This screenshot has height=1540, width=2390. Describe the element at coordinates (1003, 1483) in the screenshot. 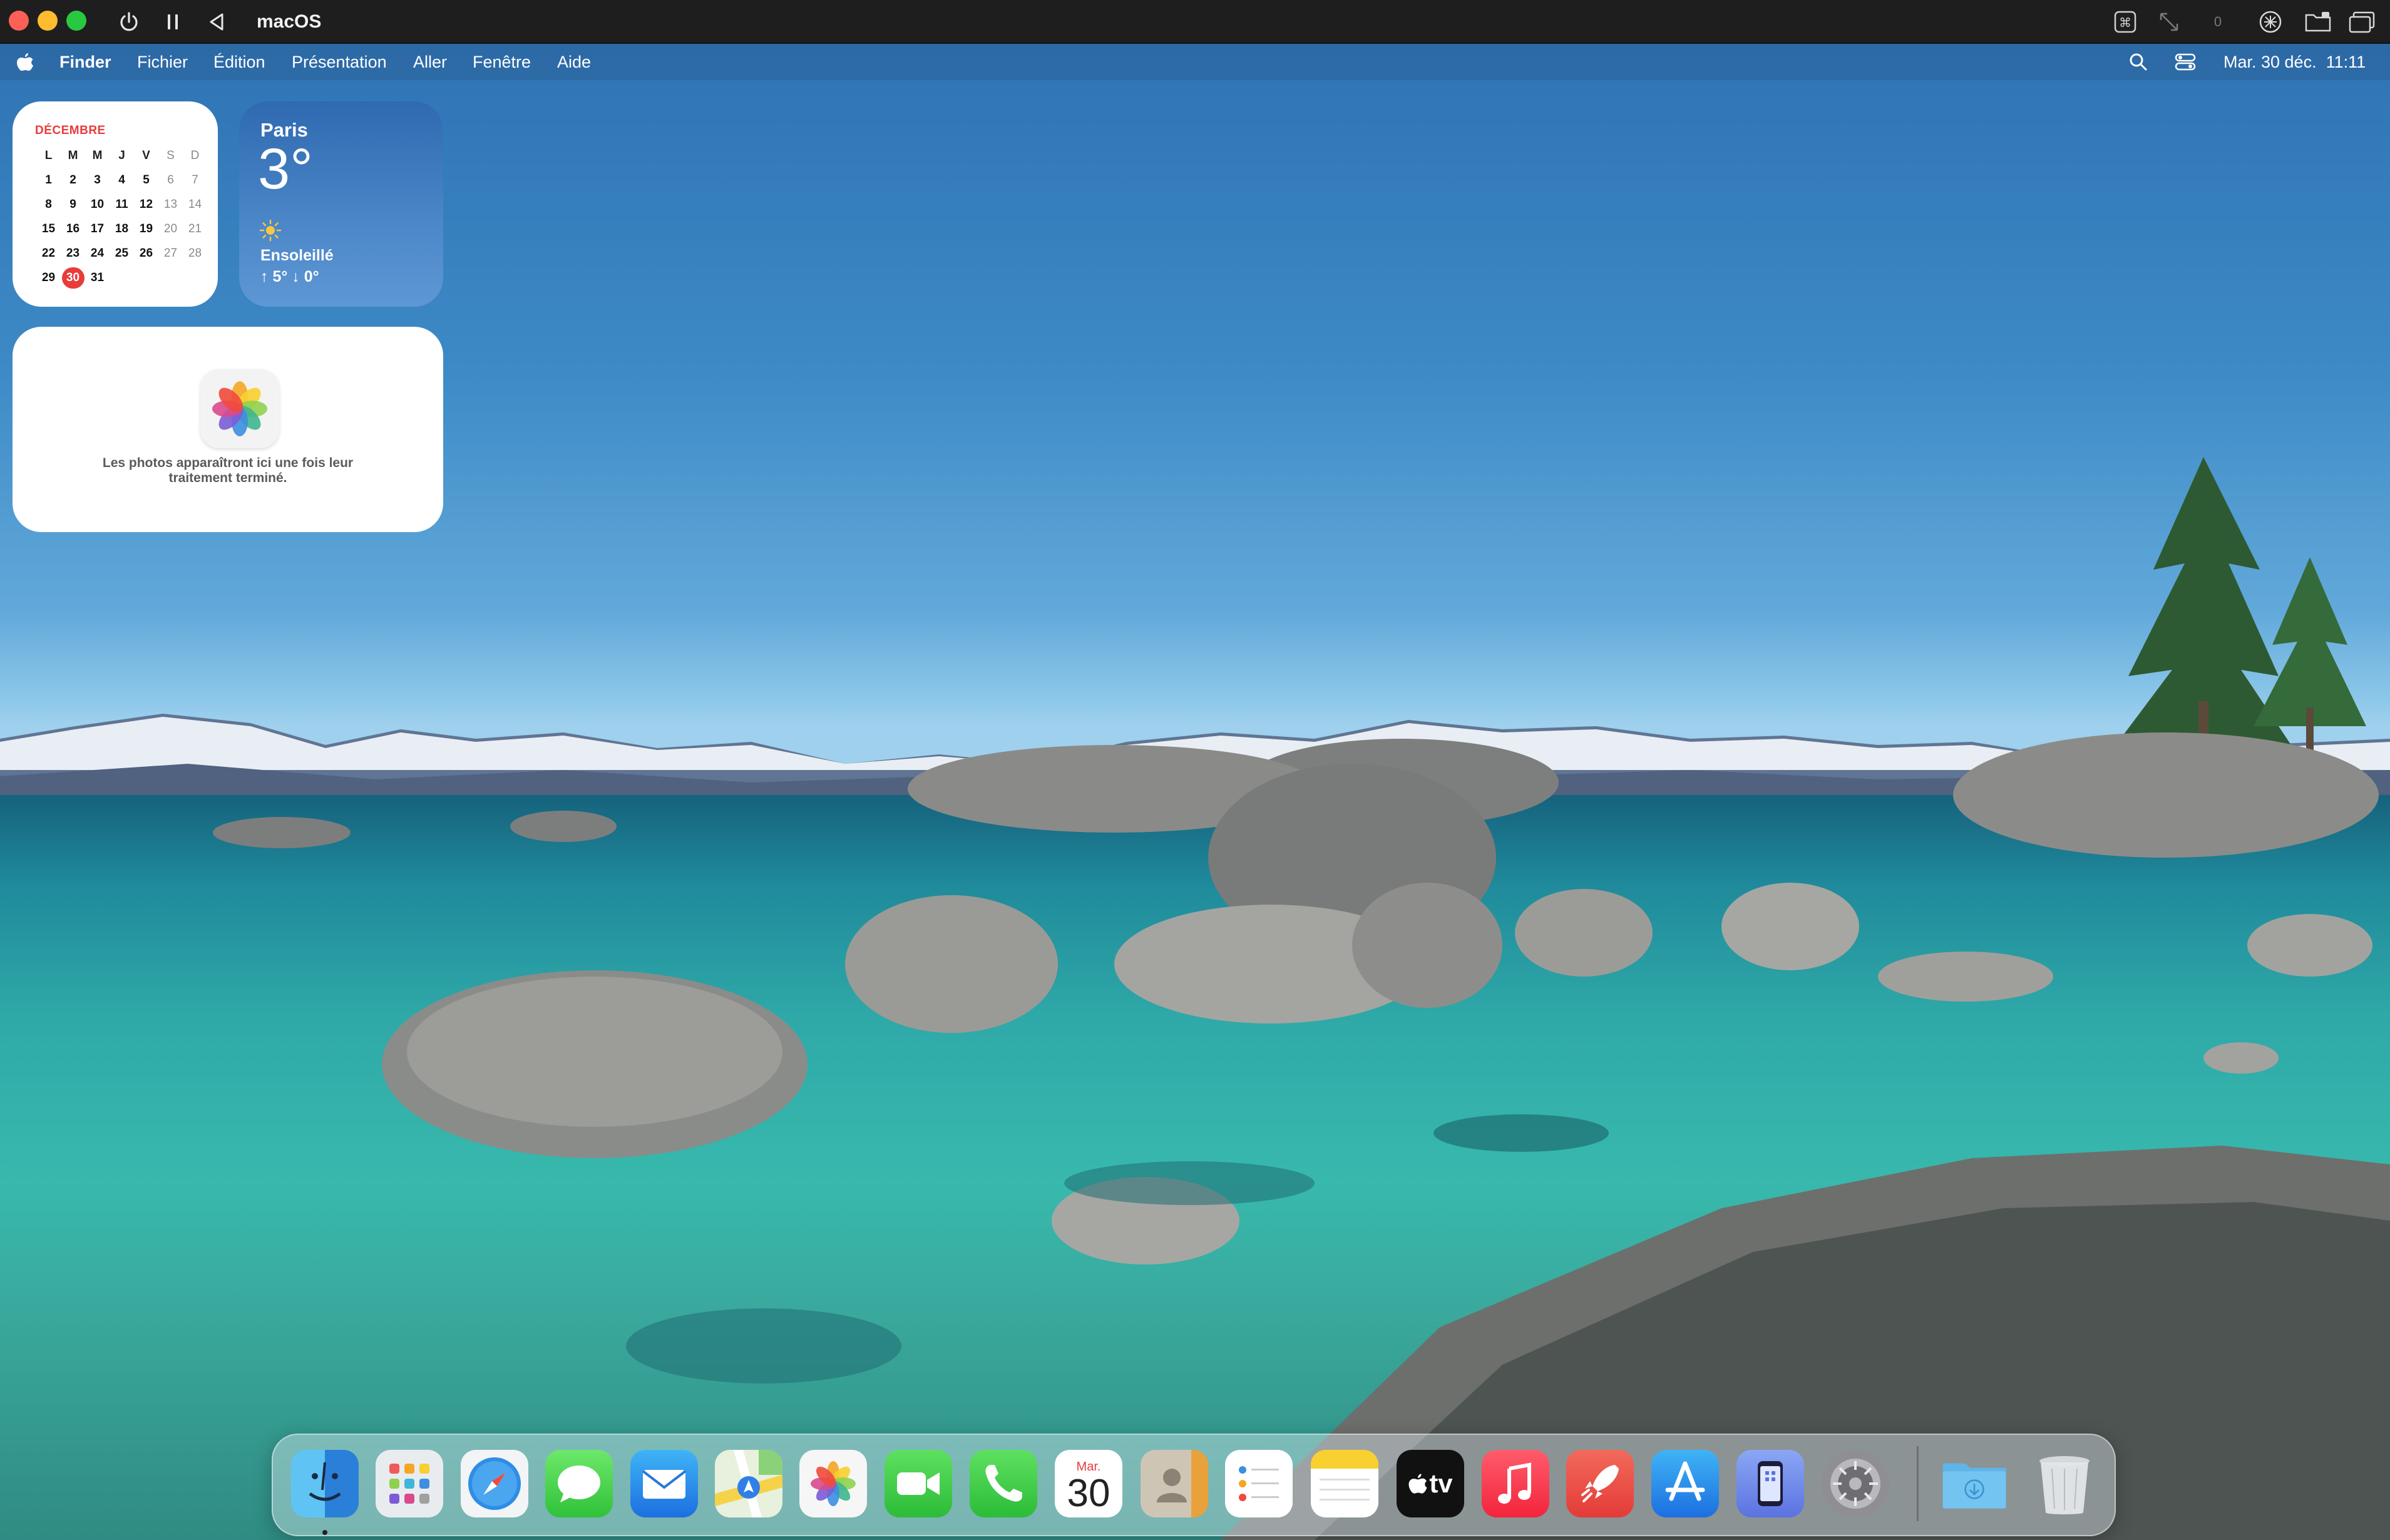

I see `dock-phone-icon` at that location.